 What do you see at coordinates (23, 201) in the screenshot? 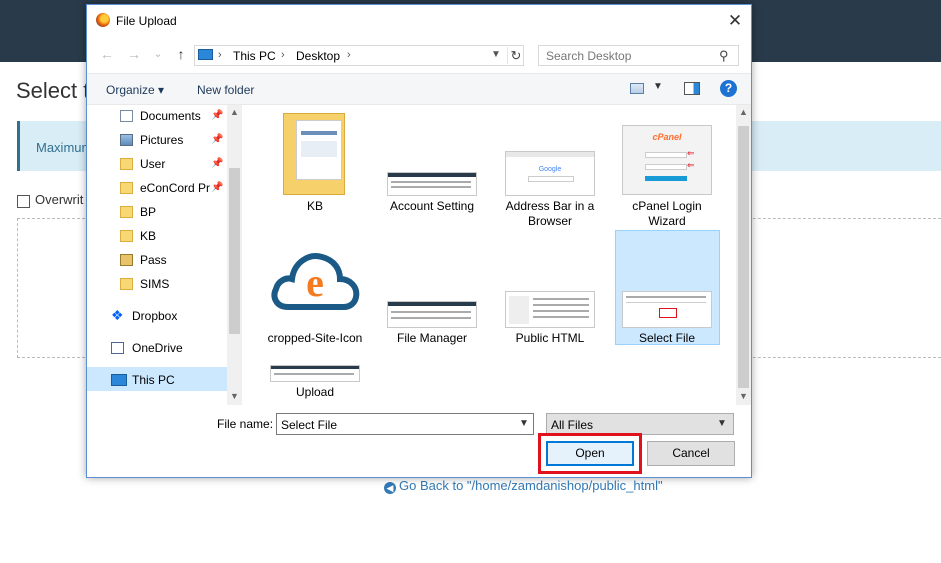
I see `overwrite-checkbox` at bounding box center [23, 201].